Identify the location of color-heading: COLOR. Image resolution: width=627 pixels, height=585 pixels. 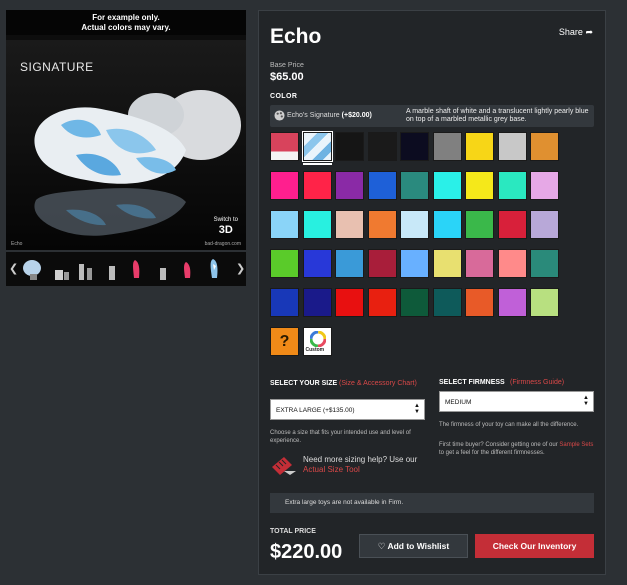
(284, 96).